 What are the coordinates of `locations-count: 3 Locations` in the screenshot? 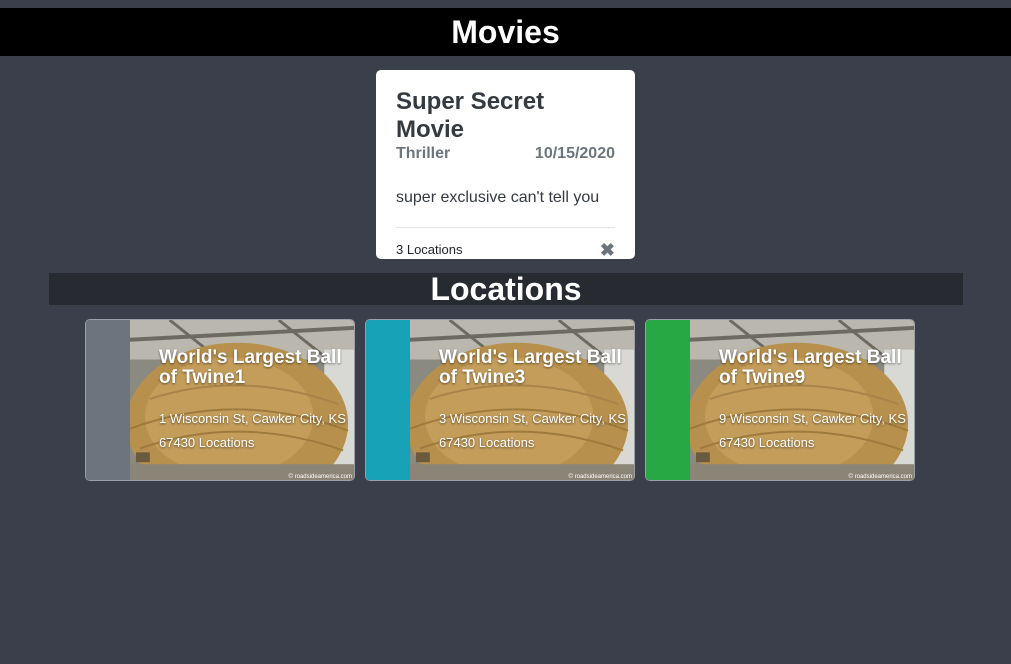 It's located at (429, 249).